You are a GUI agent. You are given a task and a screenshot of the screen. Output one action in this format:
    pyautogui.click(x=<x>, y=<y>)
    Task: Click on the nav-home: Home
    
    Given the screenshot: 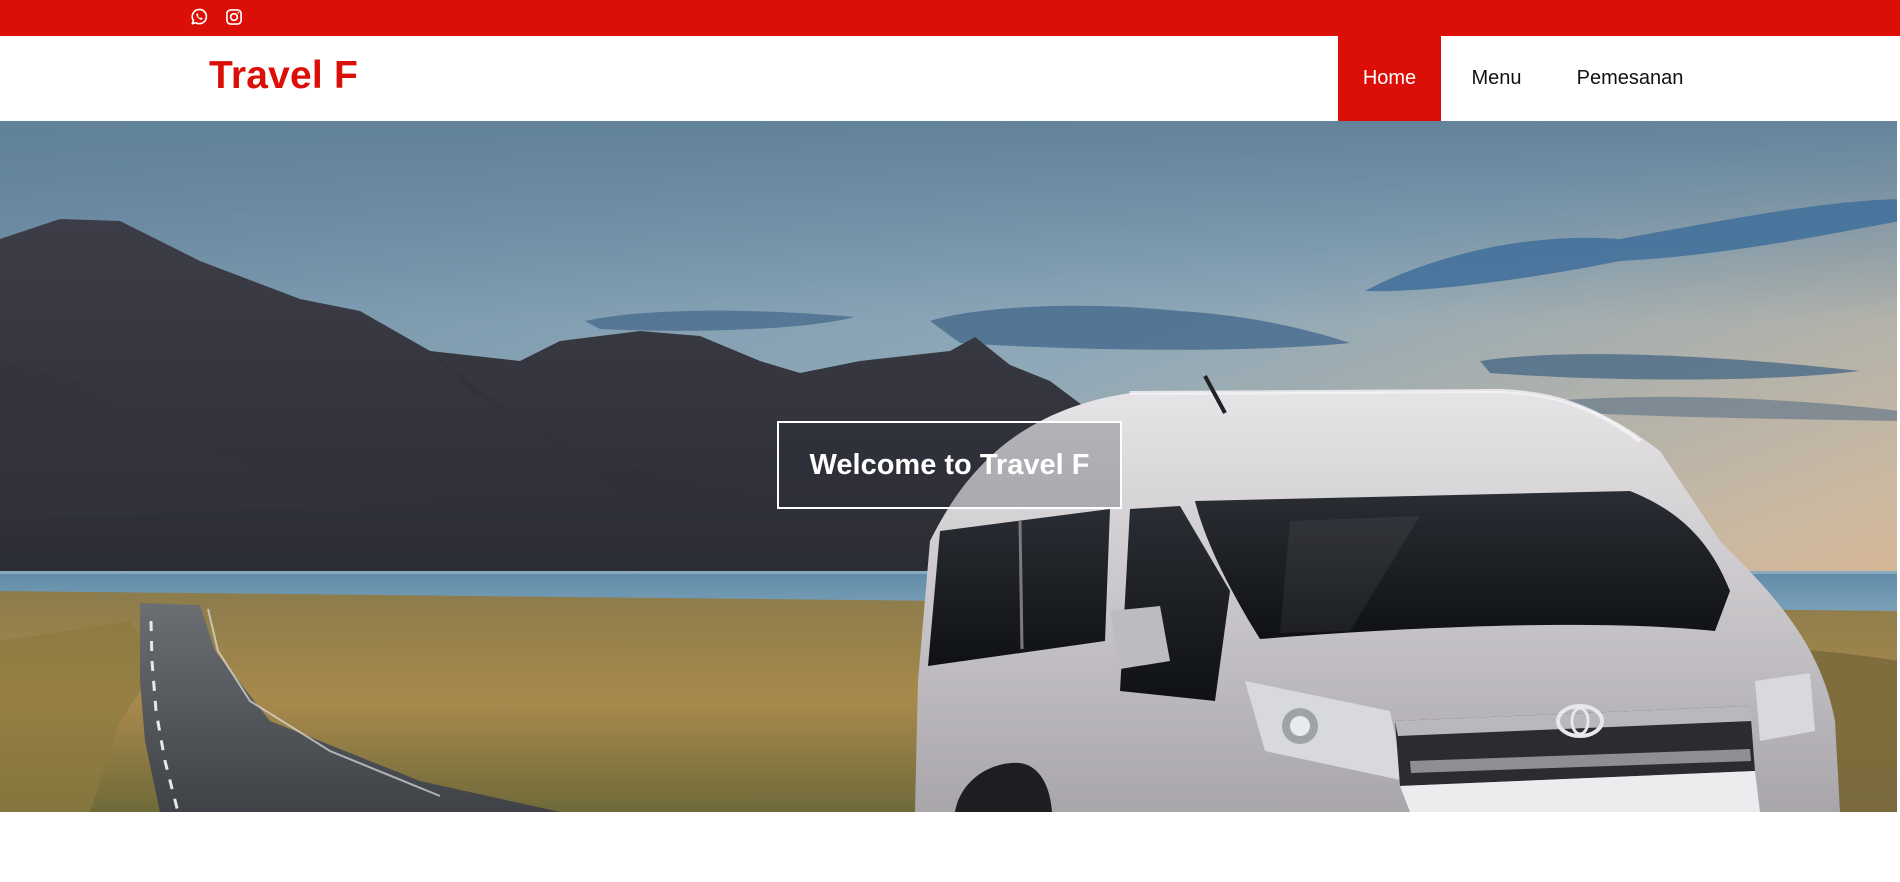 What is the action you would take?
    pyautogui.click(x=1389, y=78)
    